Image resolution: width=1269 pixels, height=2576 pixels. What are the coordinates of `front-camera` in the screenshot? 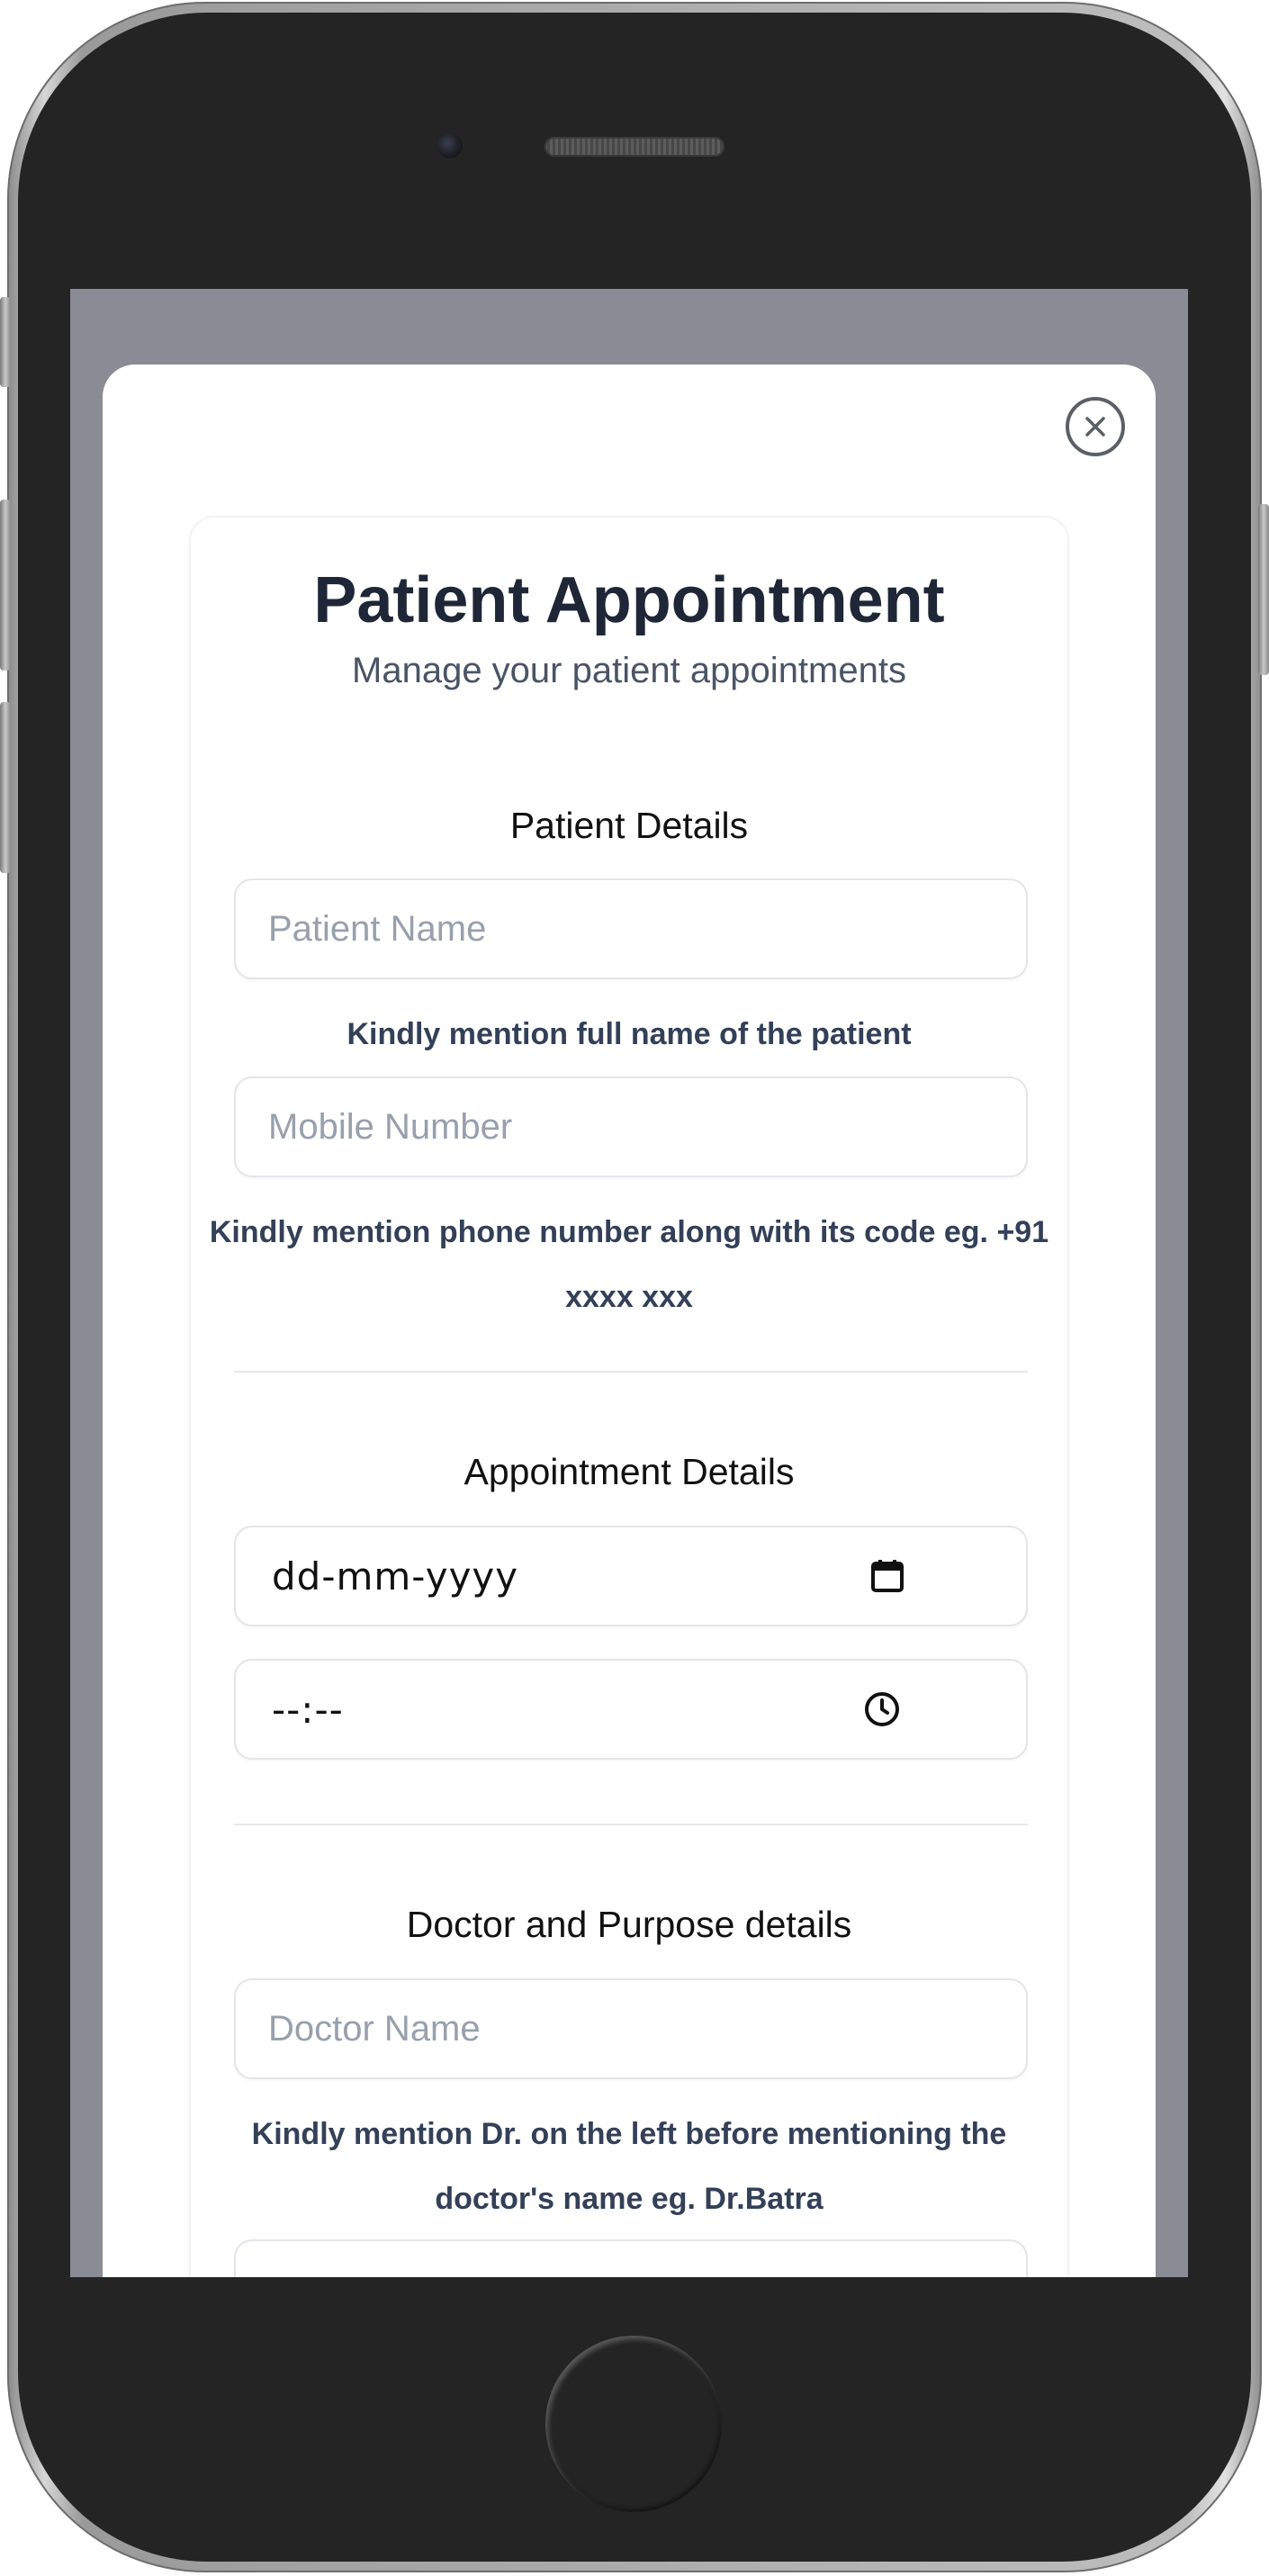 It's located at (450, 145).